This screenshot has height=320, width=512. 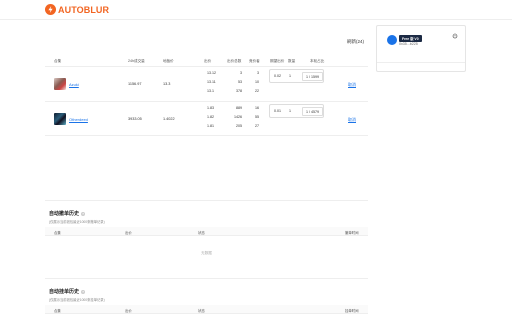 I want to click on wallet-divider, so click(x=421, y=62).